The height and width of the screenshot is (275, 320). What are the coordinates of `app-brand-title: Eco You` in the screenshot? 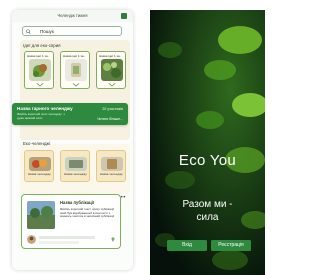 It's located at (207, 160).